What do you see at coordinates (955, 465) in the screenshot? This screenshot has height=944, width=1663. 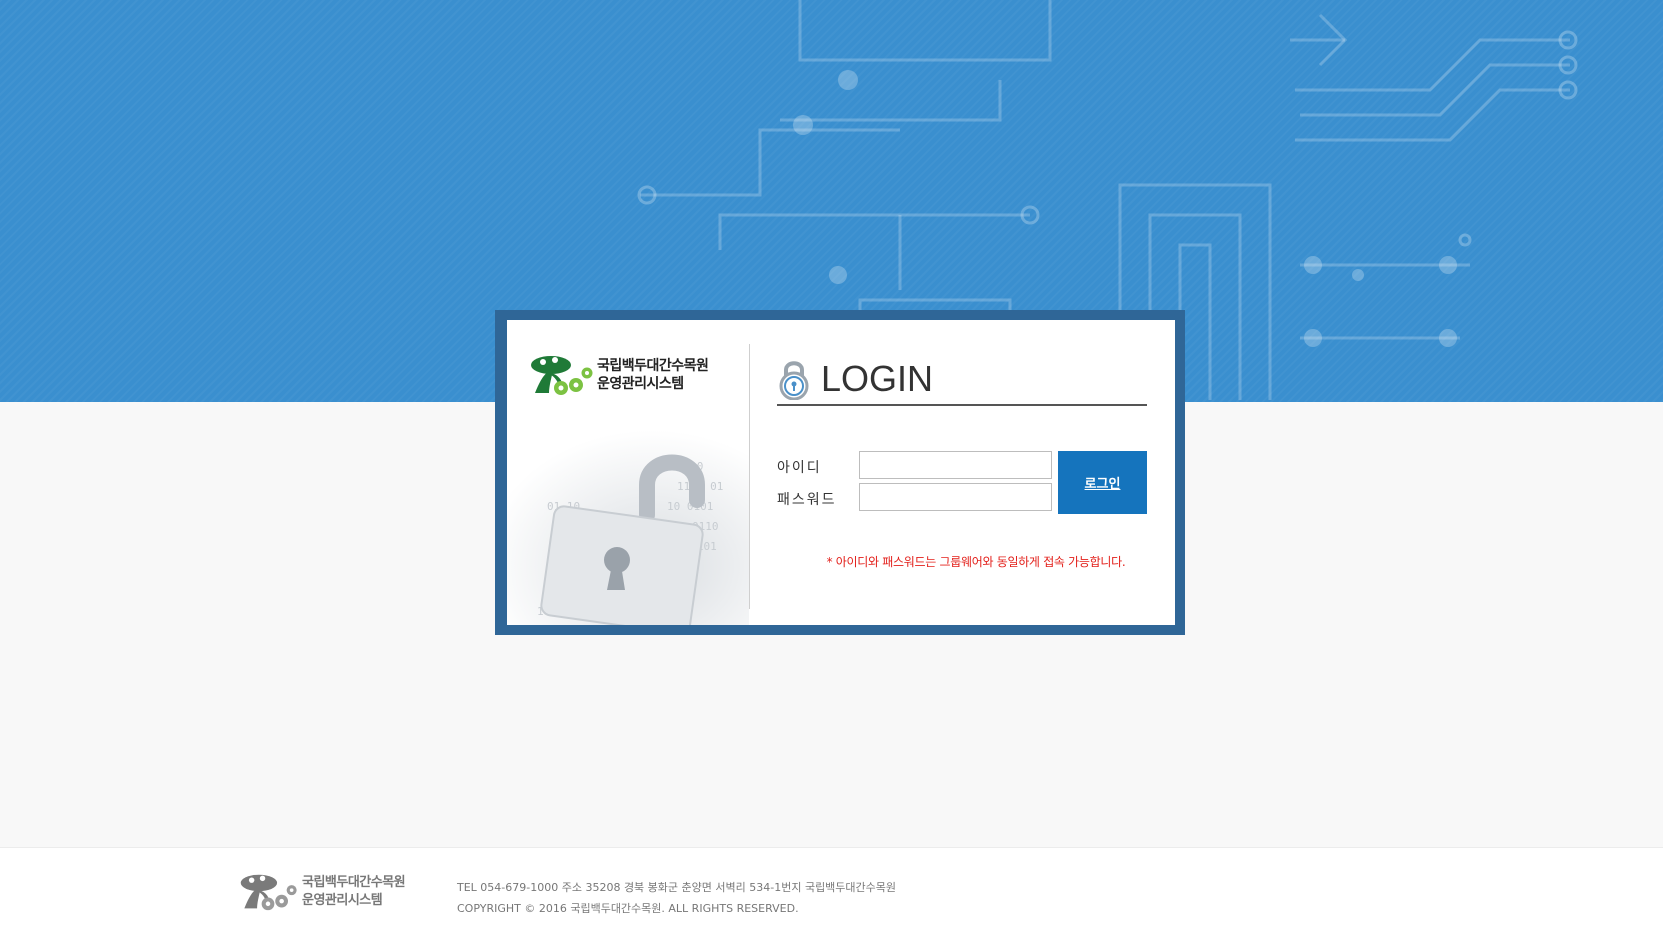 I see `id-input` at bounding box center [955, 465].